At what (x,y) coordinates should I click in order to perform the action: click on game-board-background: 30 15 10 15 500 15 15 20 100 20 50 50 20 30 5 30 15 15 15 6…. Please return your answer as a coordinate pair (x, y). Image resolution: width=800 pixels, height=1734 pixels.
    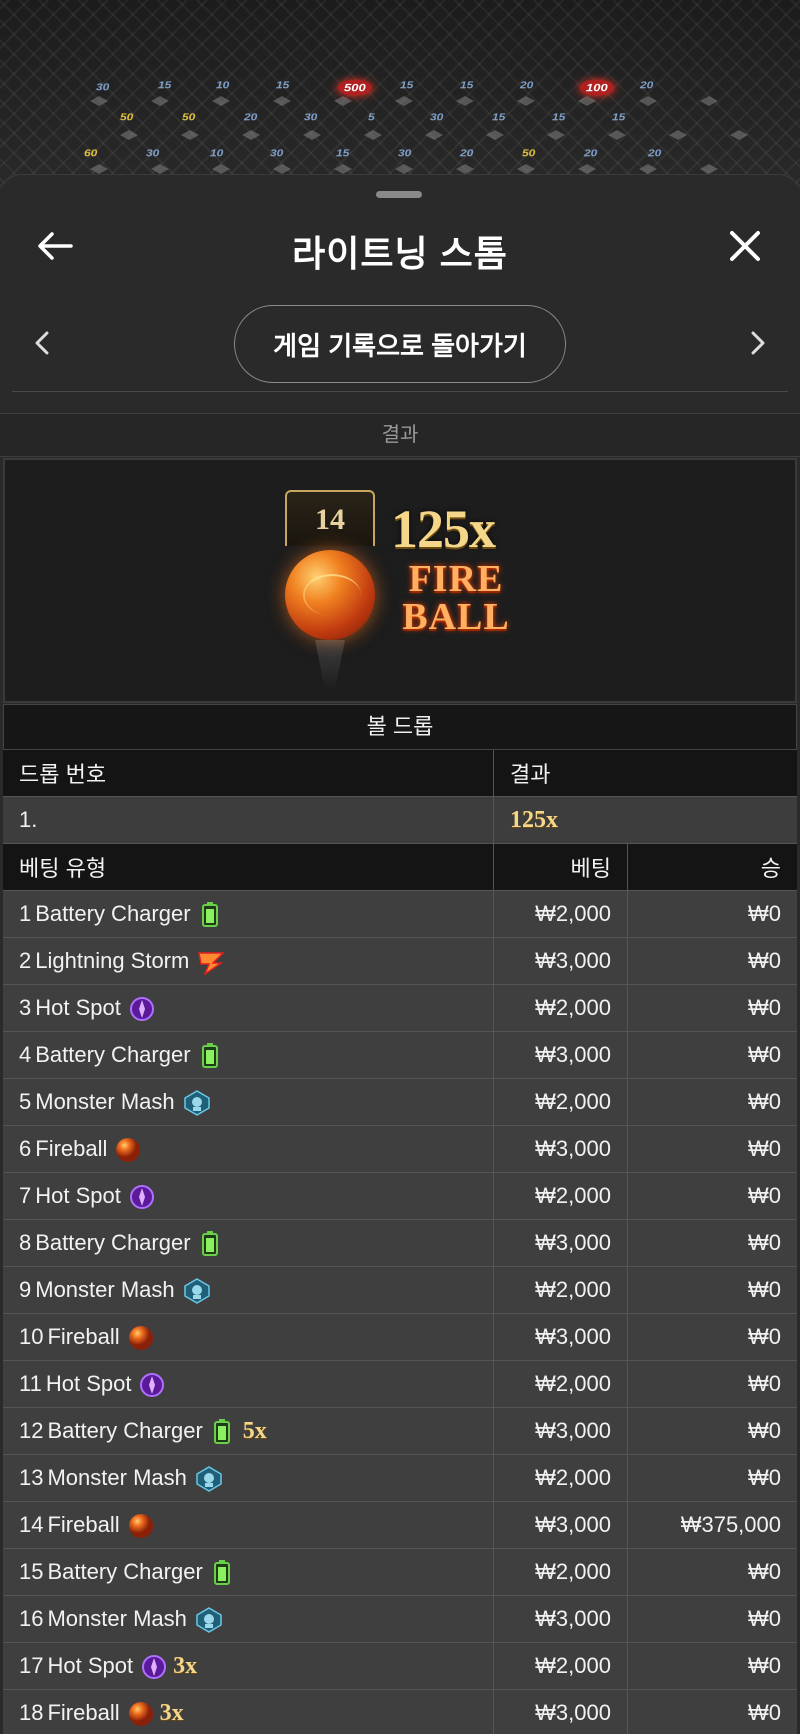
    Looking at the image, I should click on (400, 100).